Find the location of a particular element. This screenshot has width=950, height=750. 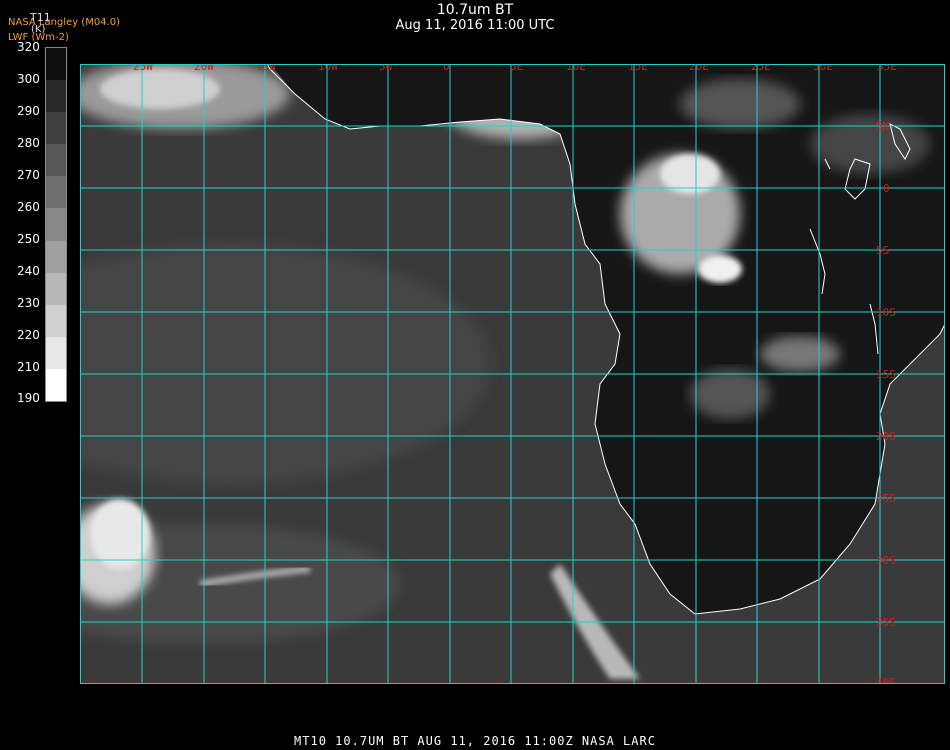

colorbar-tick-label: 280 is located at coordinates (28, 143).